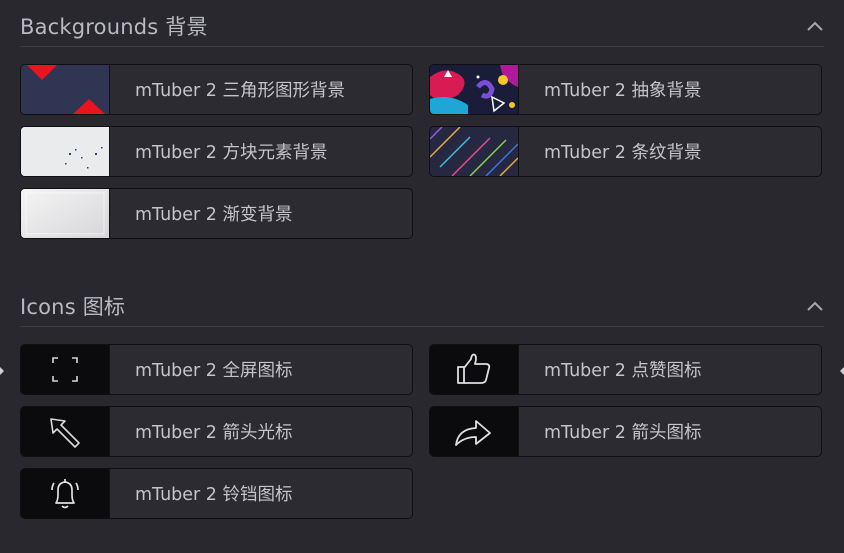  Describe the element at coordinates (422, 306) in the screenshot. I see `icons-section-header: Icons 图标` at that location.